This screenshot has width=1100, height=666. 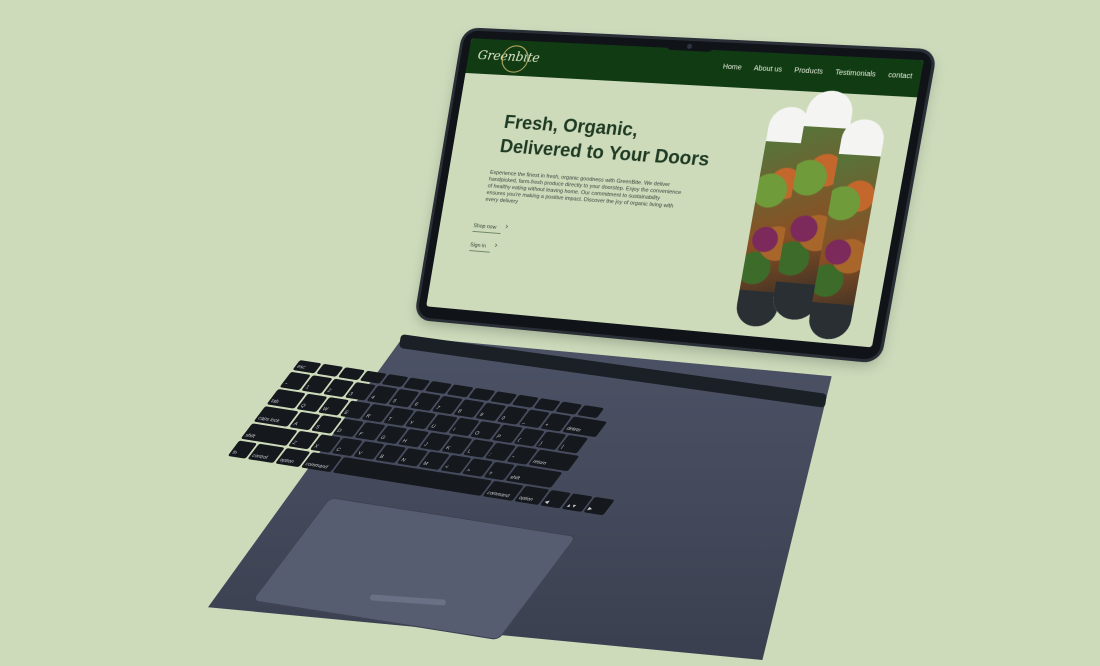 What do you see at coordinates (809, 71) in the screenshot?
I see `nav-products: Products` at bounding box center [809, 71].